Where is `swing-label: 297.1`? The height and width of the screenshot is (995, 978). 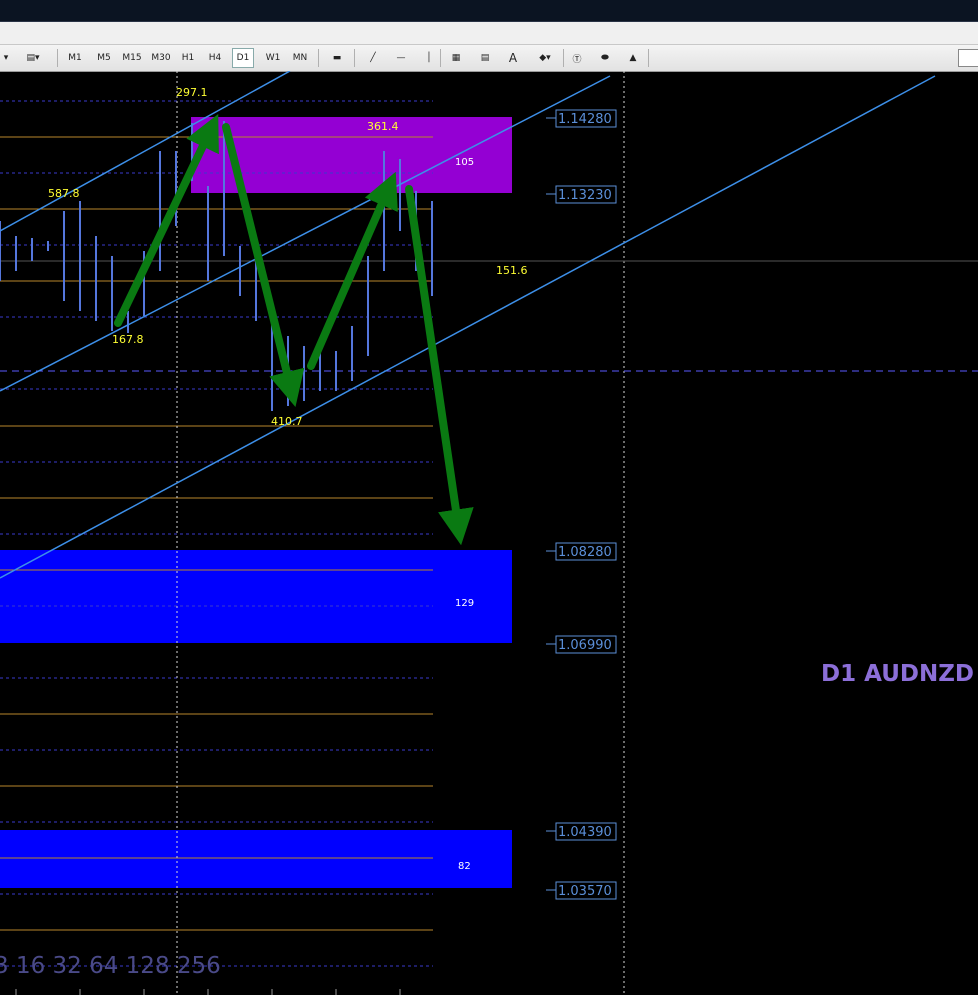 swing-label: 297.1 is located at coordinates (192, 92).